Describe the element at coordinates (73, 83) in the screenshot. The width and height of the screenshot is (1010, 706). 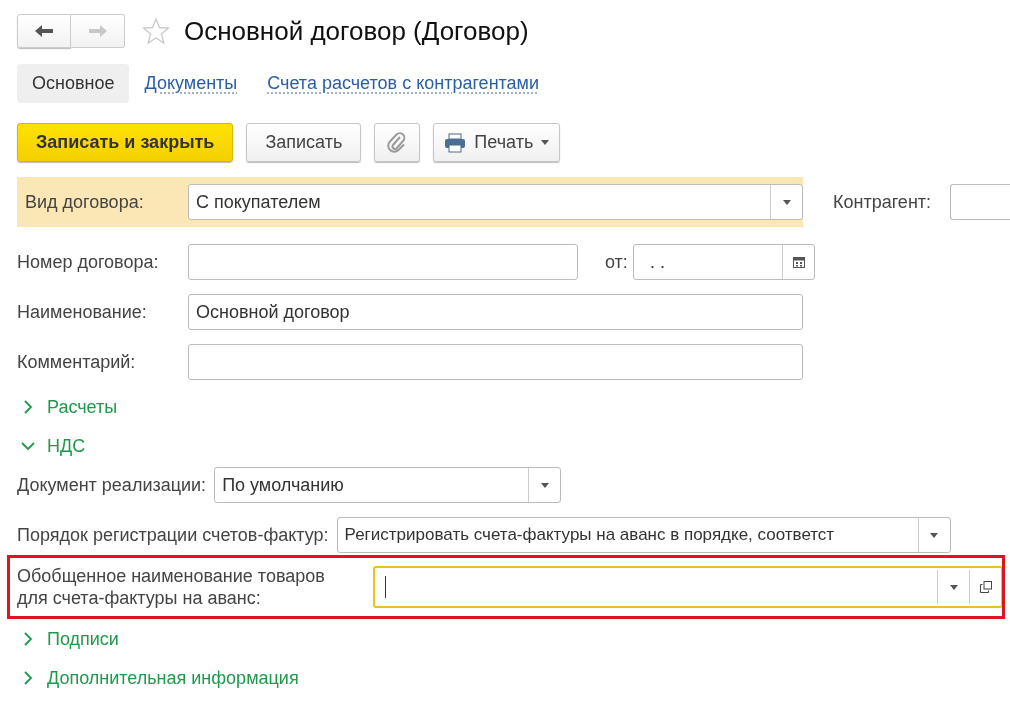
I see `tab: Основное` at that location.